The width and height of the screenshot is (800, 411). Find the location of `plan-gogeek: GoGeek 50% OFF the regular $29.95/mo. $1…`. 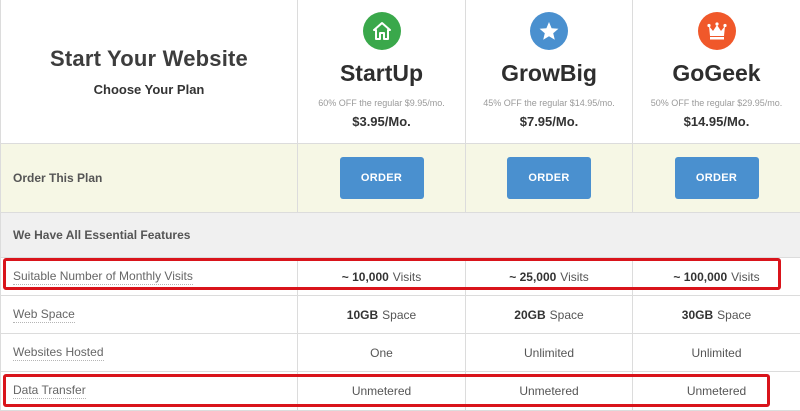

plan-gogeek: GoGeek 50% OFF the regular $29.95/mo. $1… is located at coordinates (716, 72).